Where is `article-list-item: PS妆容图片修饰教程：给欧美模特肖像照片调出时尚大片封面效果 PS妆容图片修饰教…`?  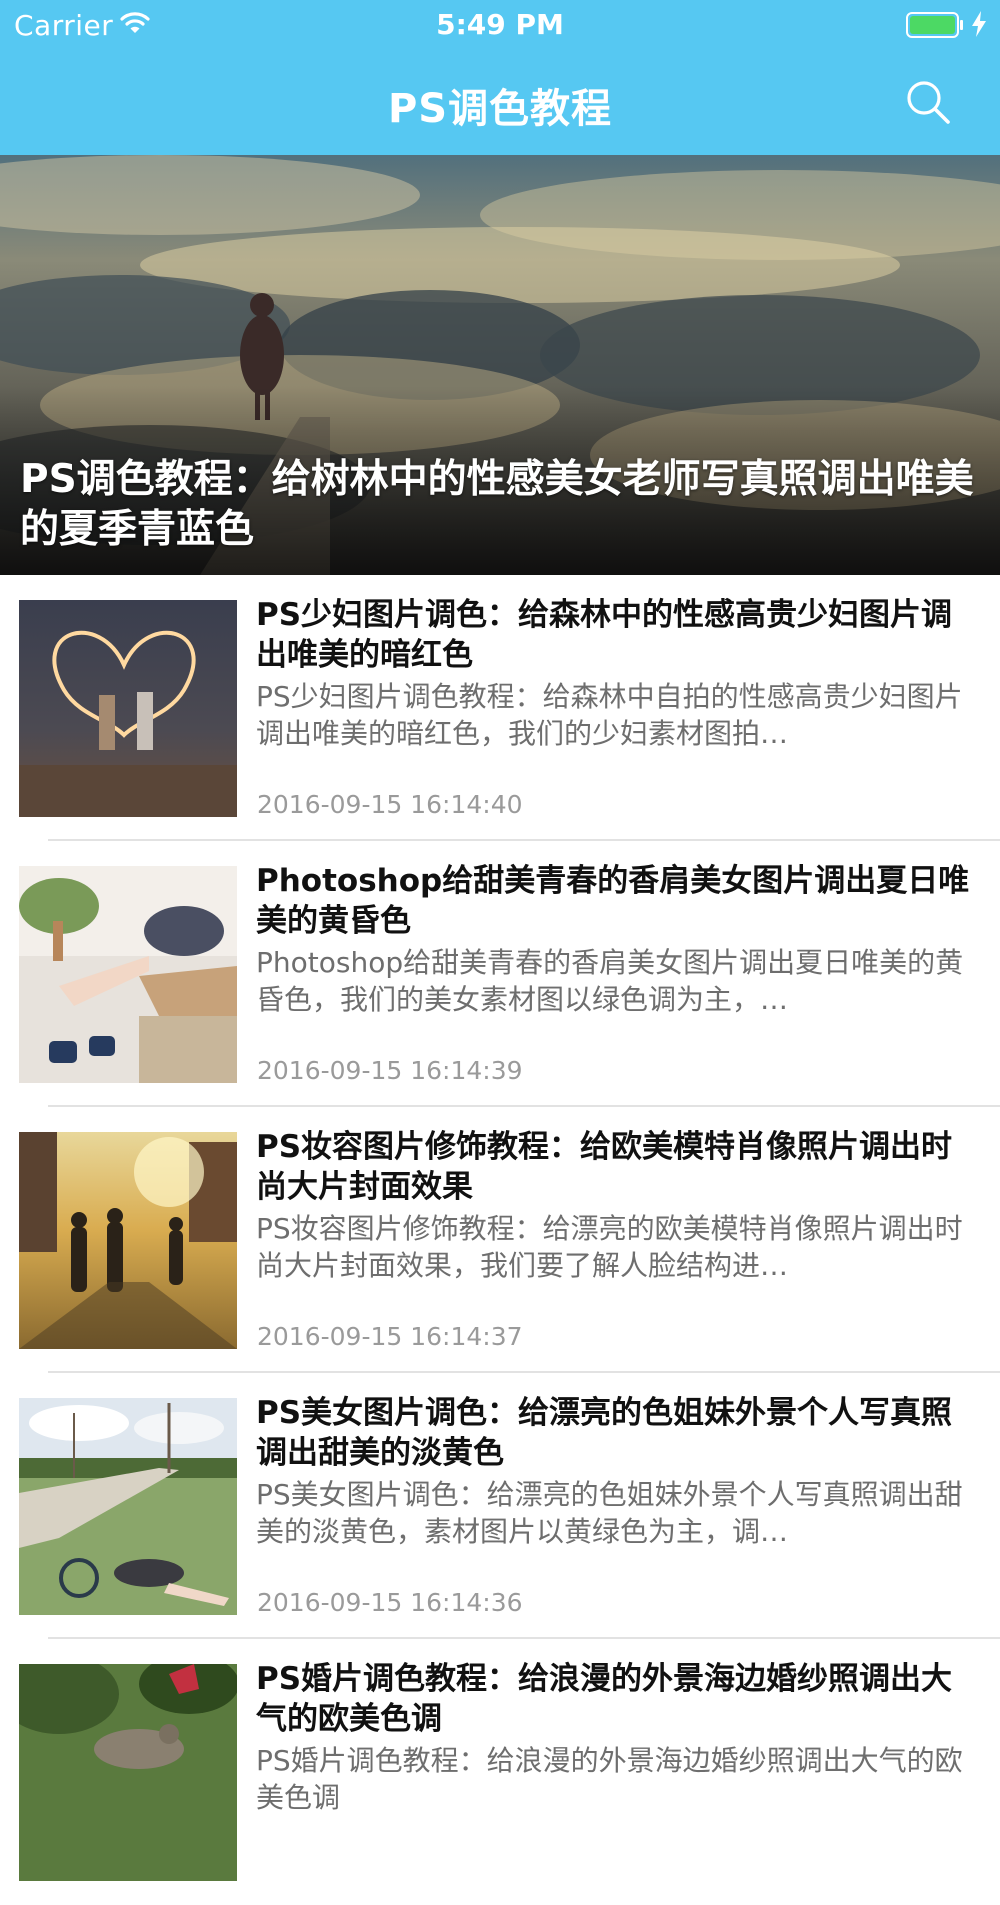
article-list-item: PS妆容图片修饰教程：给欧美模特肖像照片调出时尚大片封面效果 PS妆容图片修饰教… is located at coordinates (500, 1240).